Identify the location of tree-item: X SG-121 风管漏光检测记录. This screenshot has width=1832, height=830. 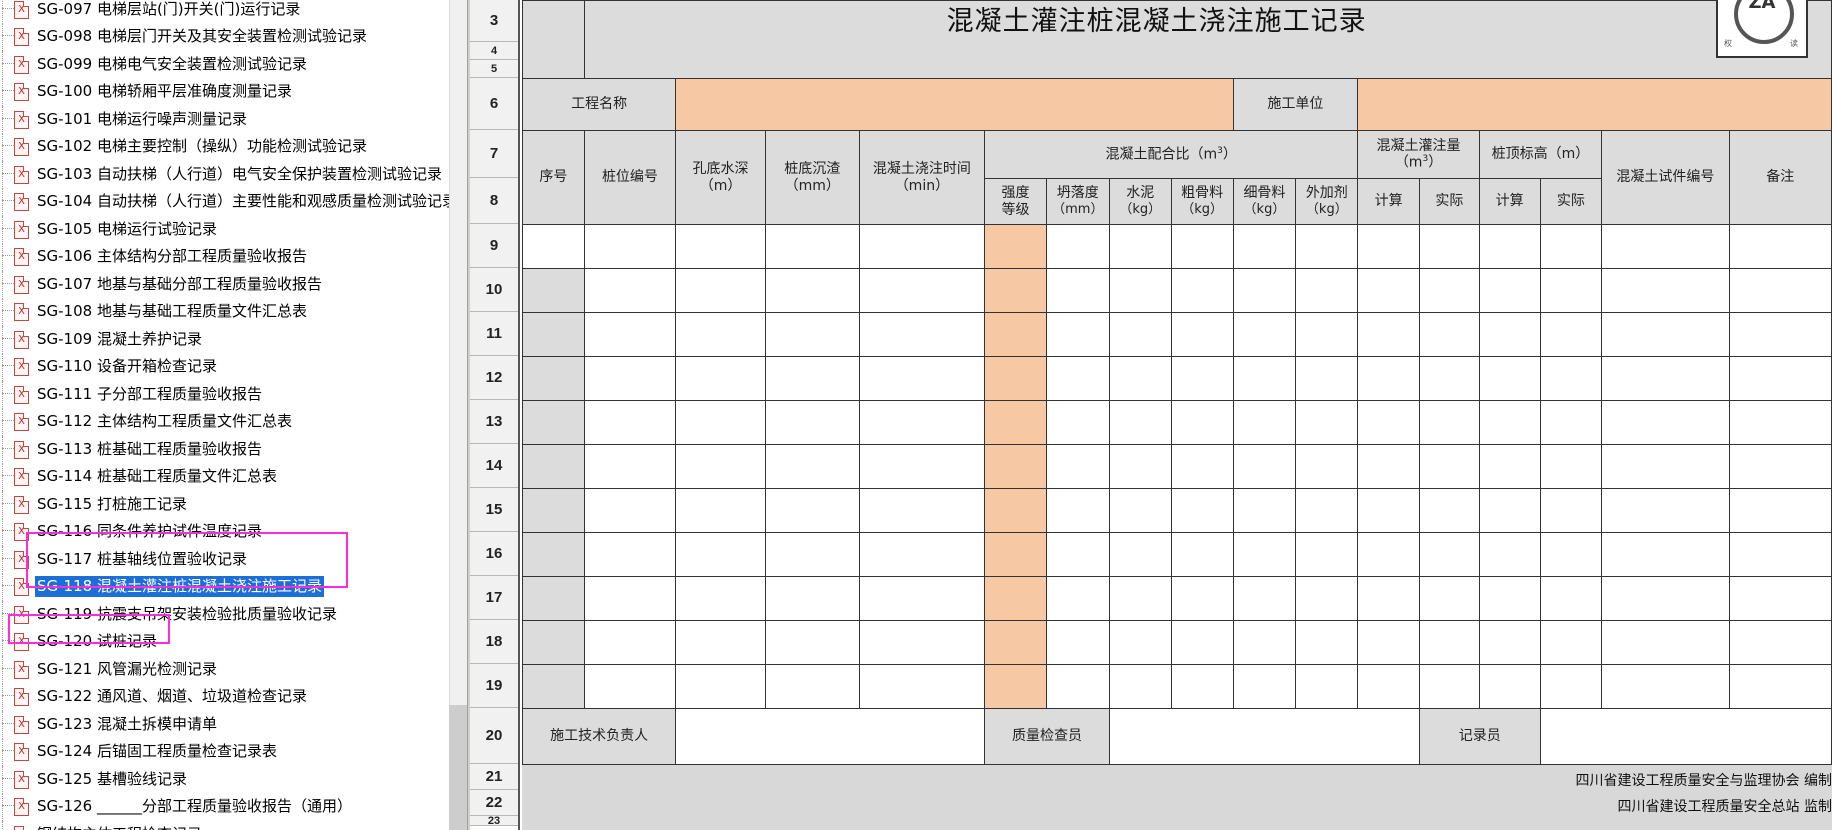
(226, 669).